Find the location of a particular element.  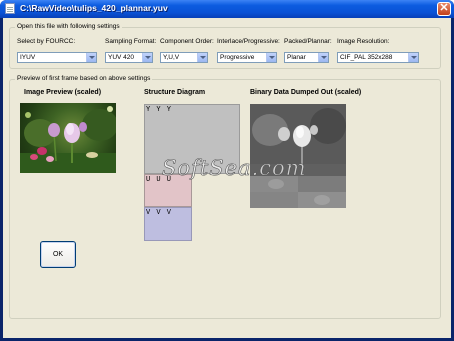

packed-planar-label: Packed/Plannar: is located at coordinates (308, 41).